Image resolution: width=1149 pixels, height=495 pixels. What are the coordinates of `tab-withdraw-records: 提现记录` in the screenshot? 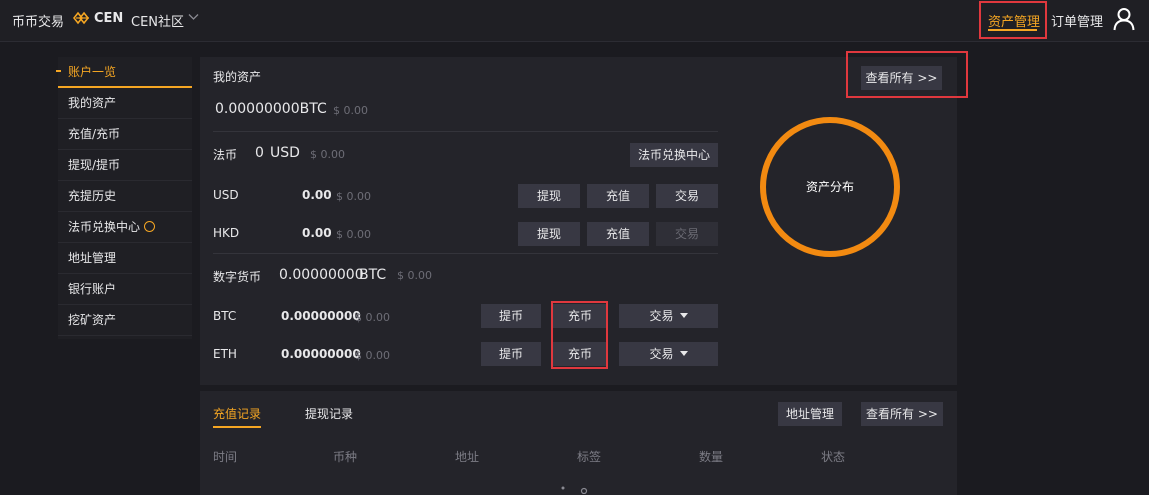 It's located at (329, 413).